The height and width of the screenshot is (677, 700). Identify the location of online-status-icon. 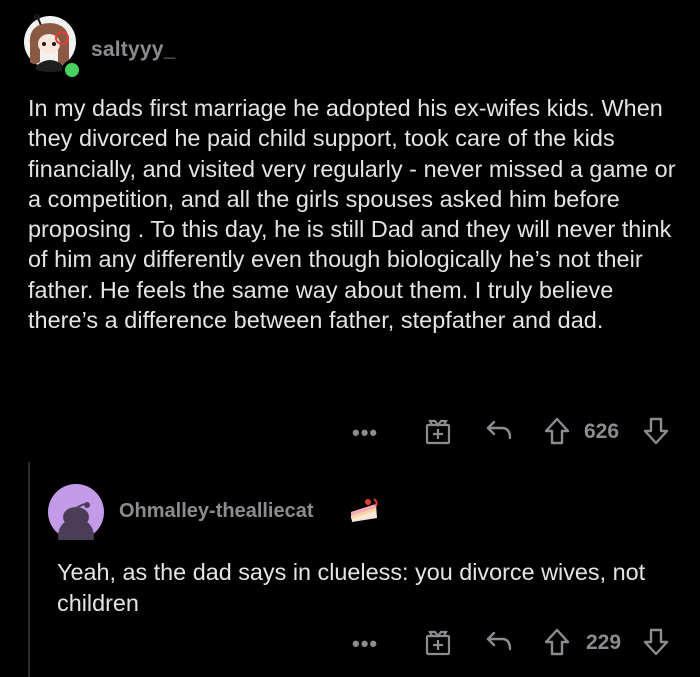
(72, 70).